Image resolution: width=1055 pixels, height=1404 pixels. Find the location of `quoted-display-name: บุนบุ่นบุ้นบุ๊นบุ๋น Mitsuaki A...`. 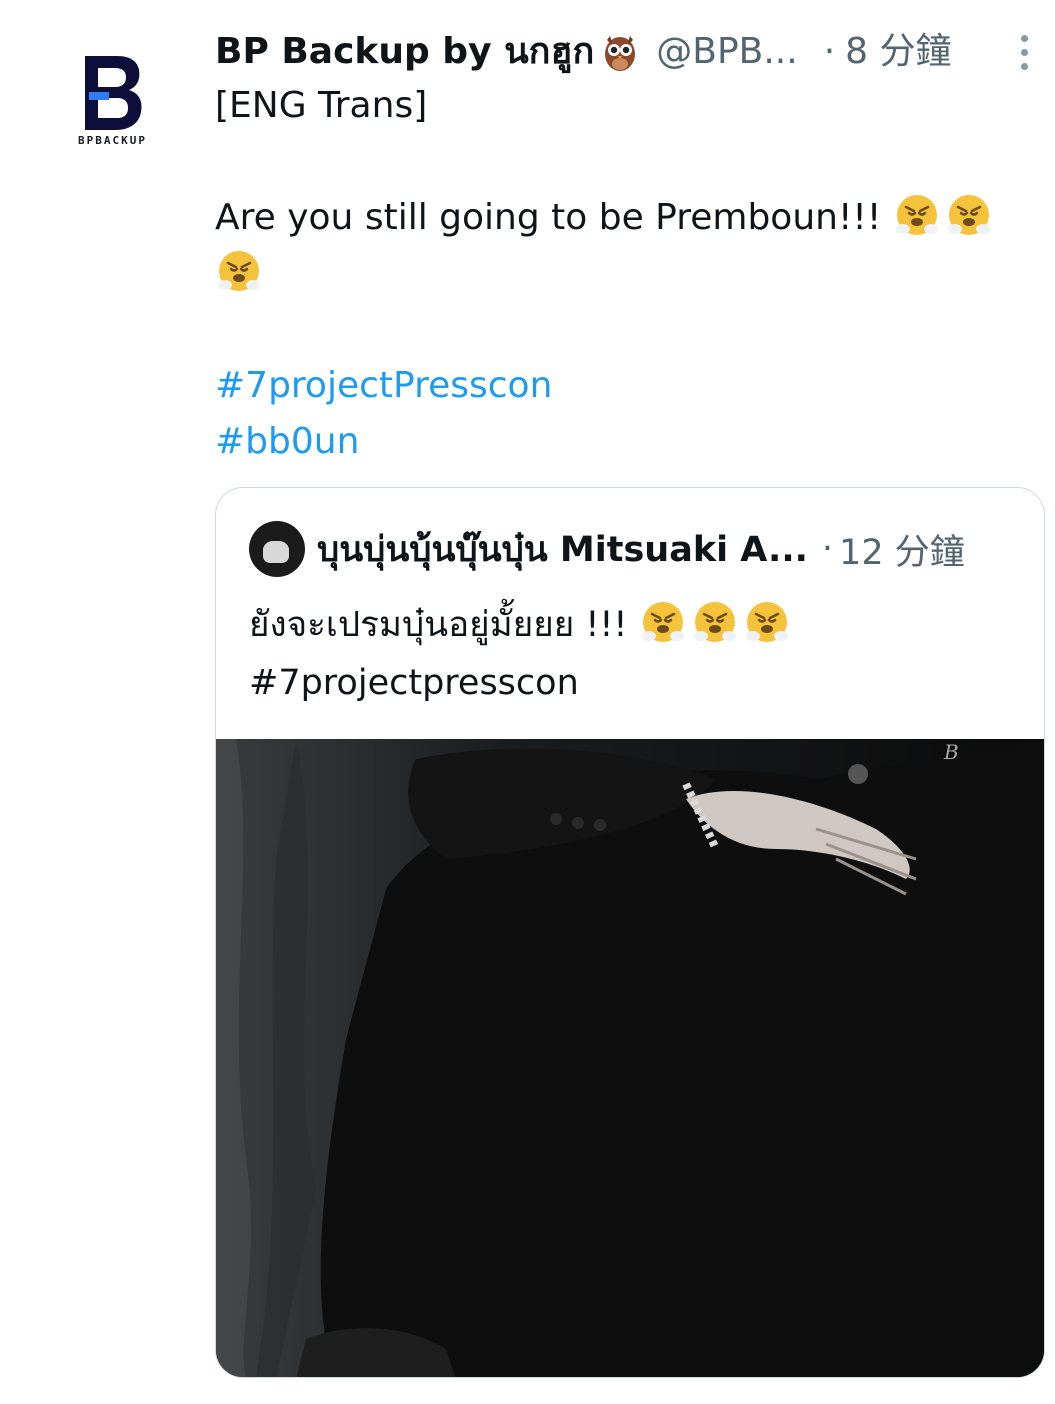

quoted-display-name: บุนบุ่นบุ้นบุ๊นบุ๋น Mitsuaki A... is located at coordinates (562, 549).